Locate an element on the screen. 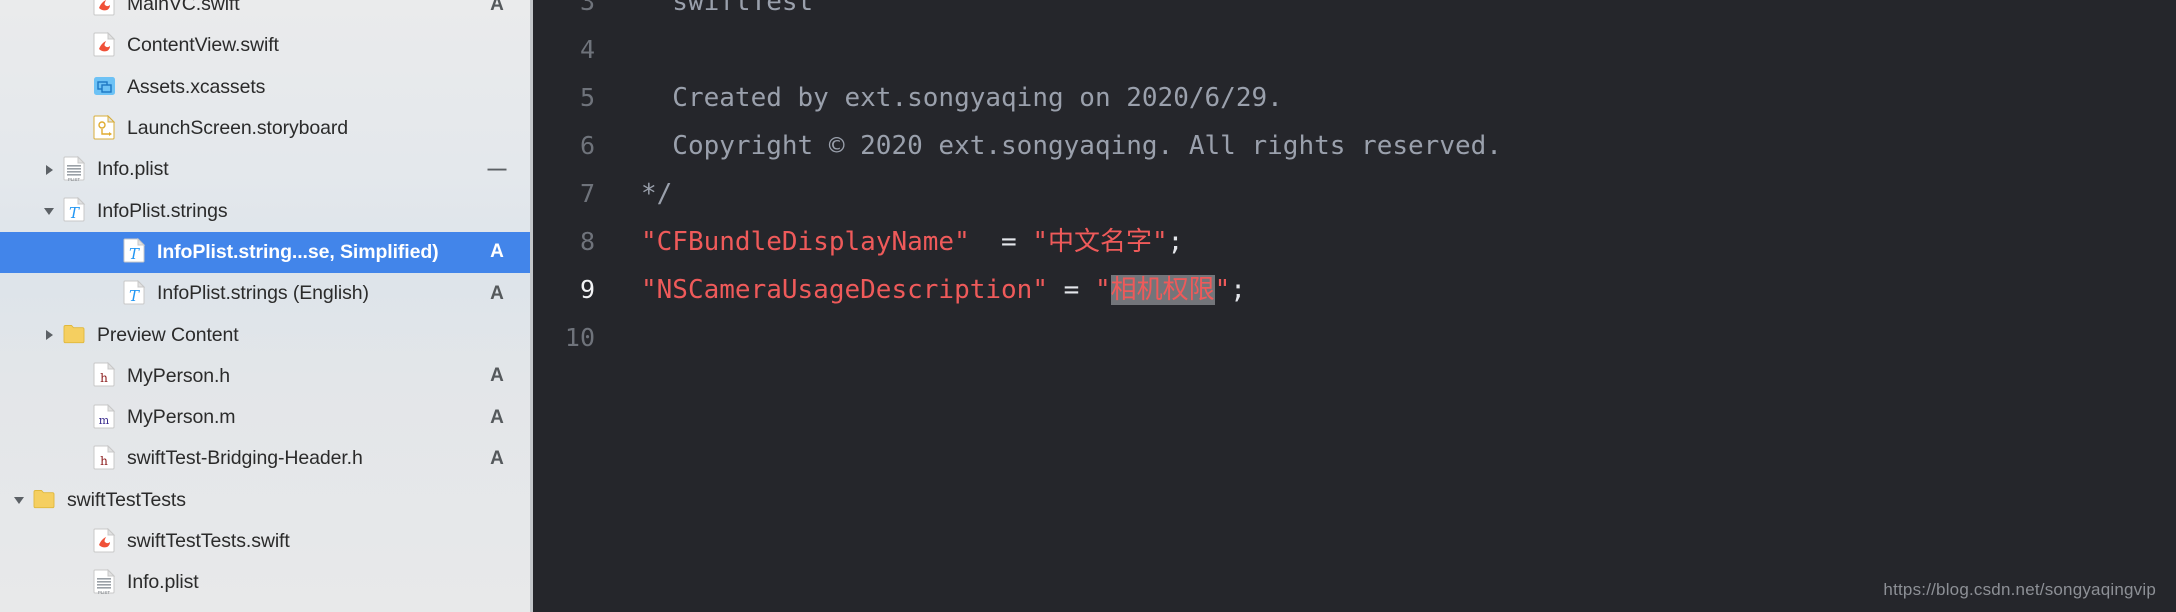 The image size is (2176, 612). code-line-text: Created by ext.songyaqing on 2020/6/29. is located at coordinates (948, 98).